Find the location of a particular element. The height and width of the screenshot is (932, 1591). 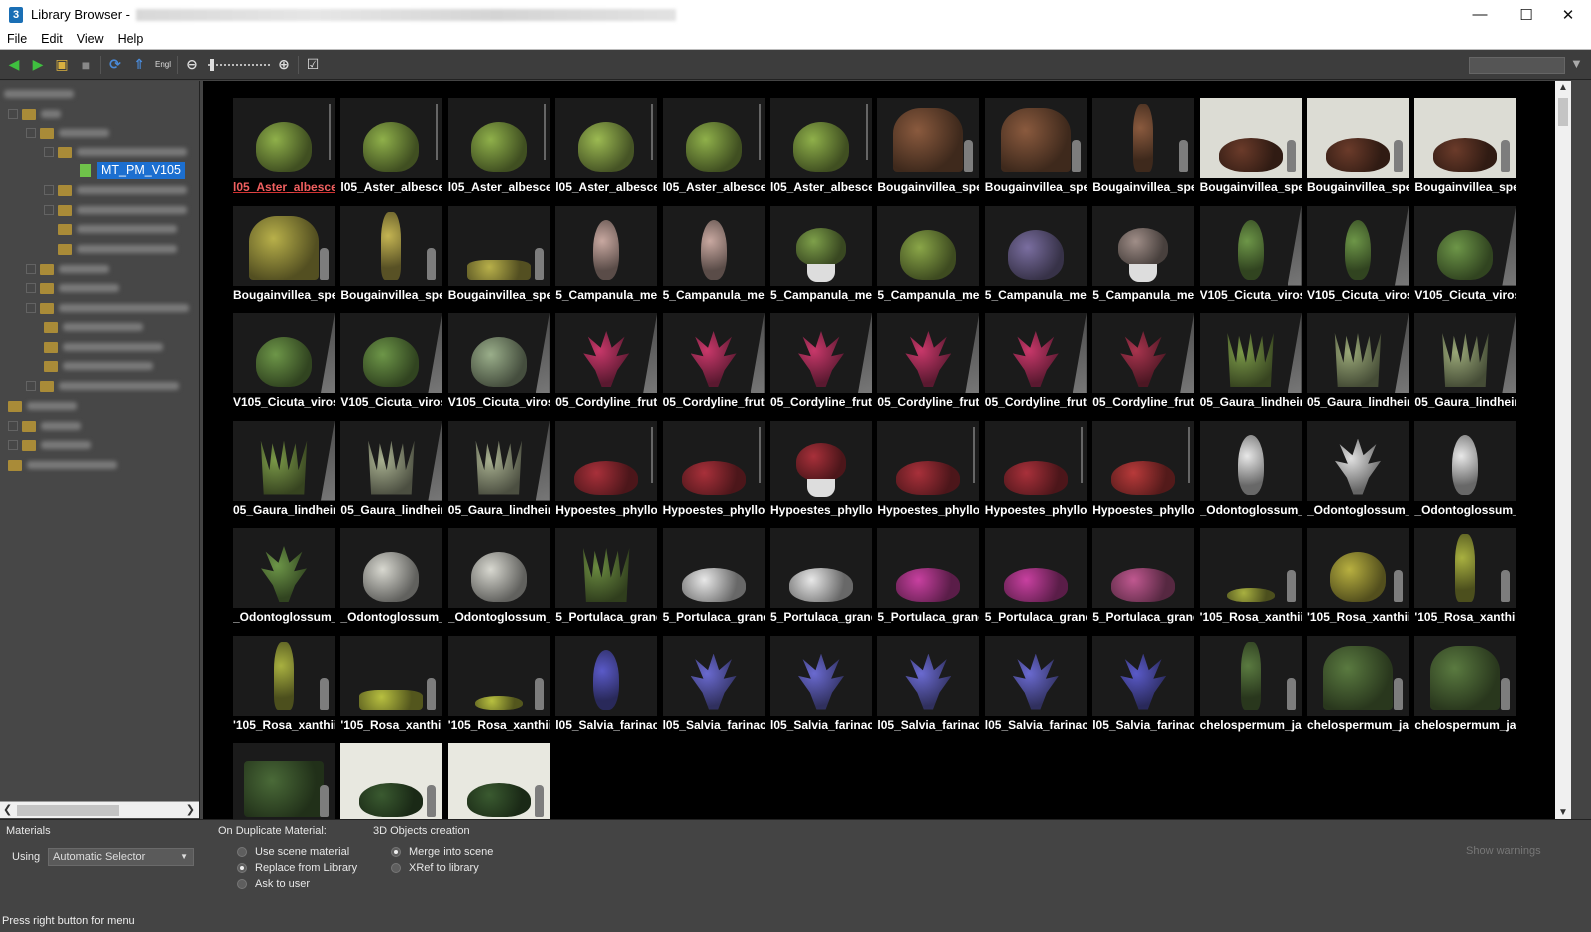

radio-ask-to-user: Ask to user is located at coordinates (273, 884).